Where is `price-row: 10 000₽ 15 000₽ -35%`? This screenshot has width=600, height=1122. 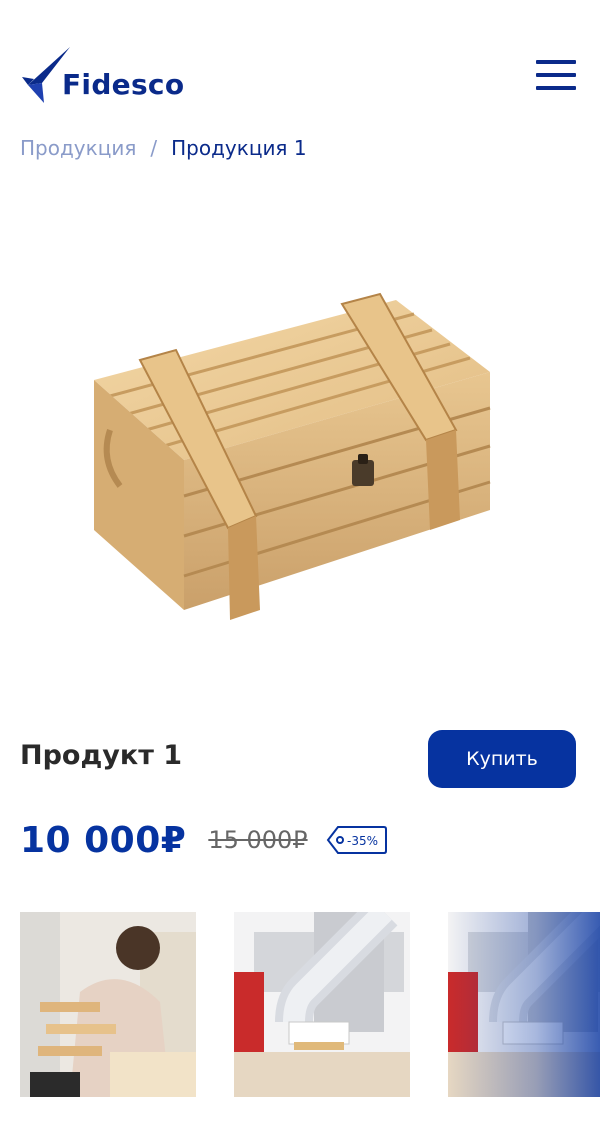
price-row: 10 000₽ 15 000₽ -35% is located at coordinates (204, 840).